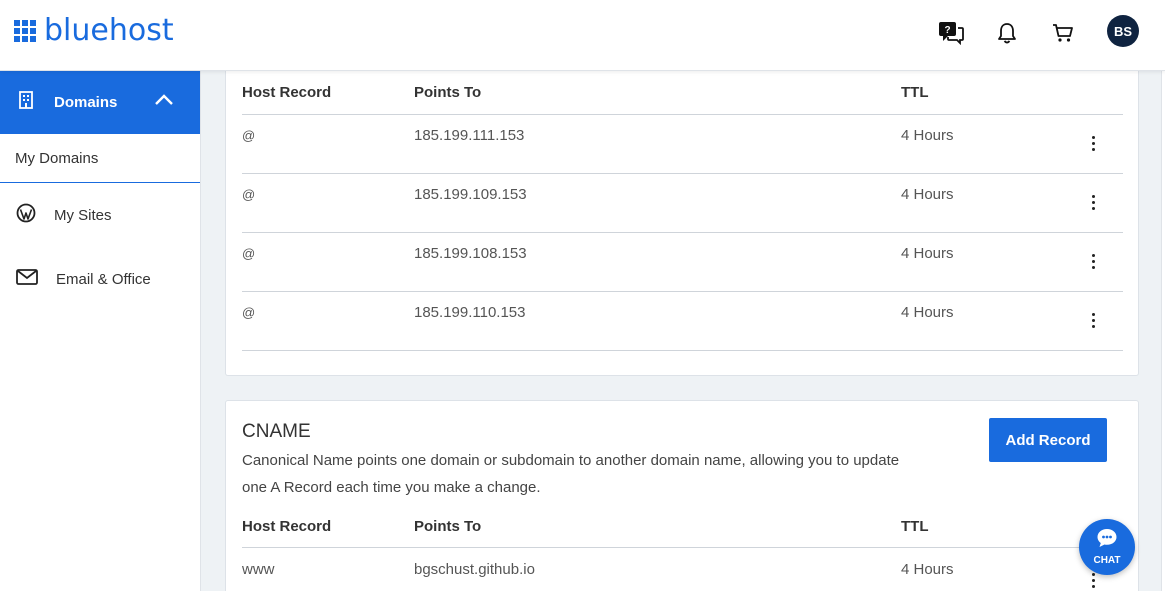  I want to click on logo-grid-icon, so click(25, 31).